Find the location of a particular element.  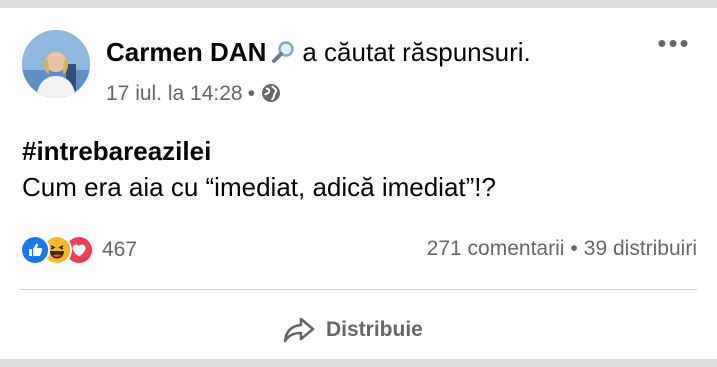

post-meta: 17 iul. la 14:28 • is located at coordinates (193, 94).